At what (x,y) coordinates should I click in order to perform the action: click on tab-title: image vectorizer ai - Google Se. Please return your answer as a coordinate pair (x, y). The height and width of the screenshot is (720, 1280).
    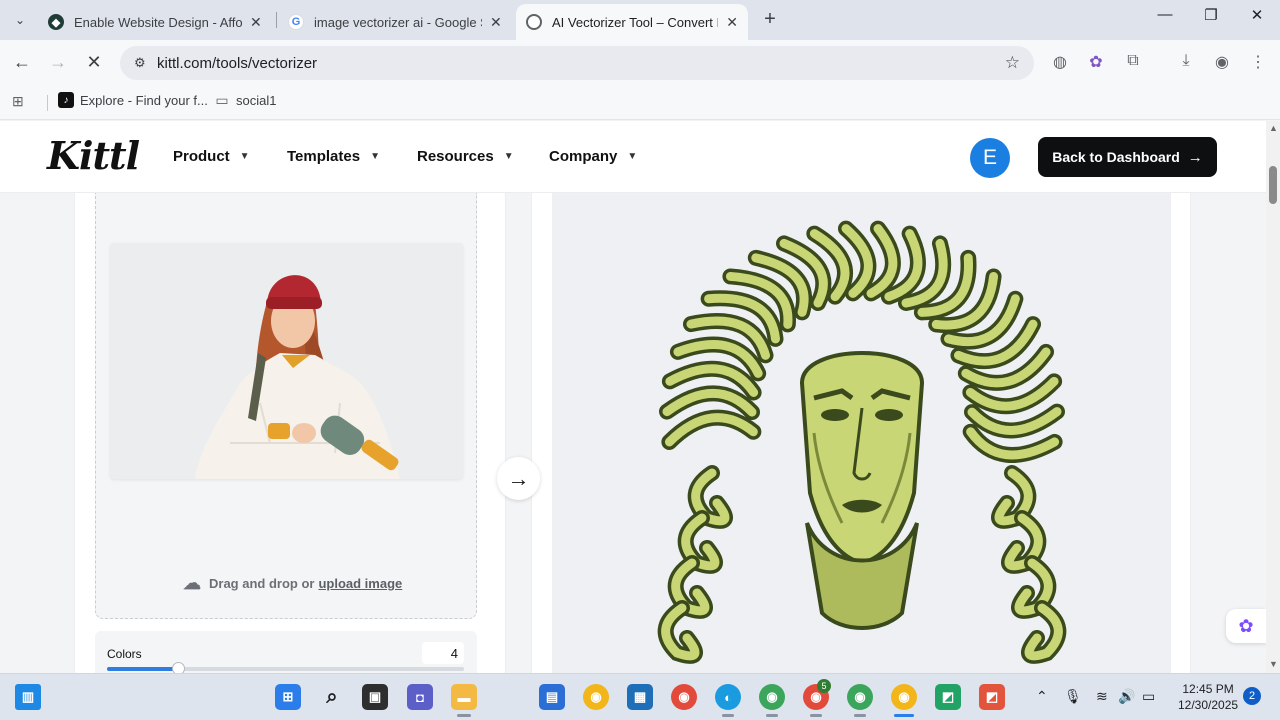
    Looking at the image, I should click on (398, 22).